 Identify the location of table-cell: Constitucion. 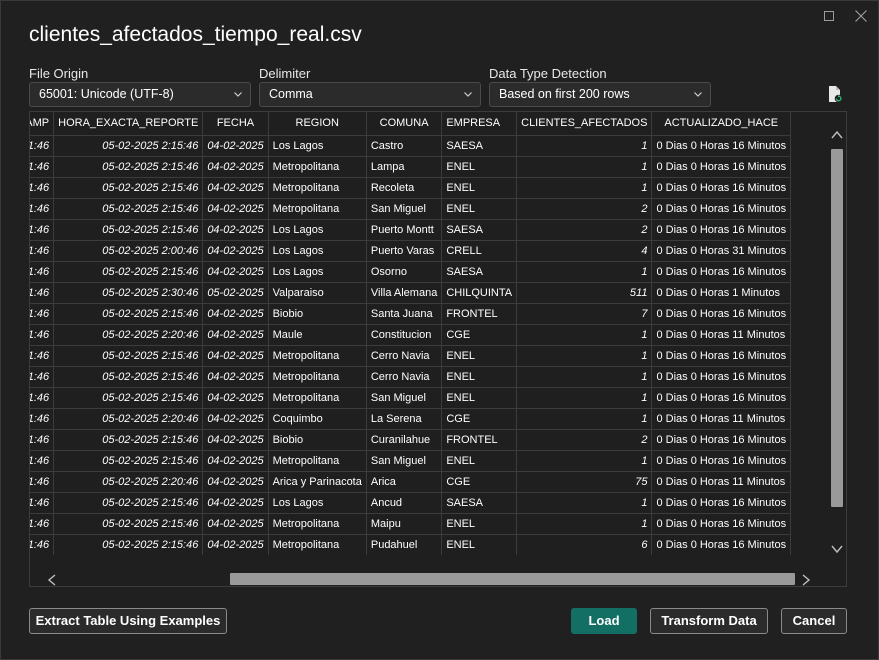
(404, 335).